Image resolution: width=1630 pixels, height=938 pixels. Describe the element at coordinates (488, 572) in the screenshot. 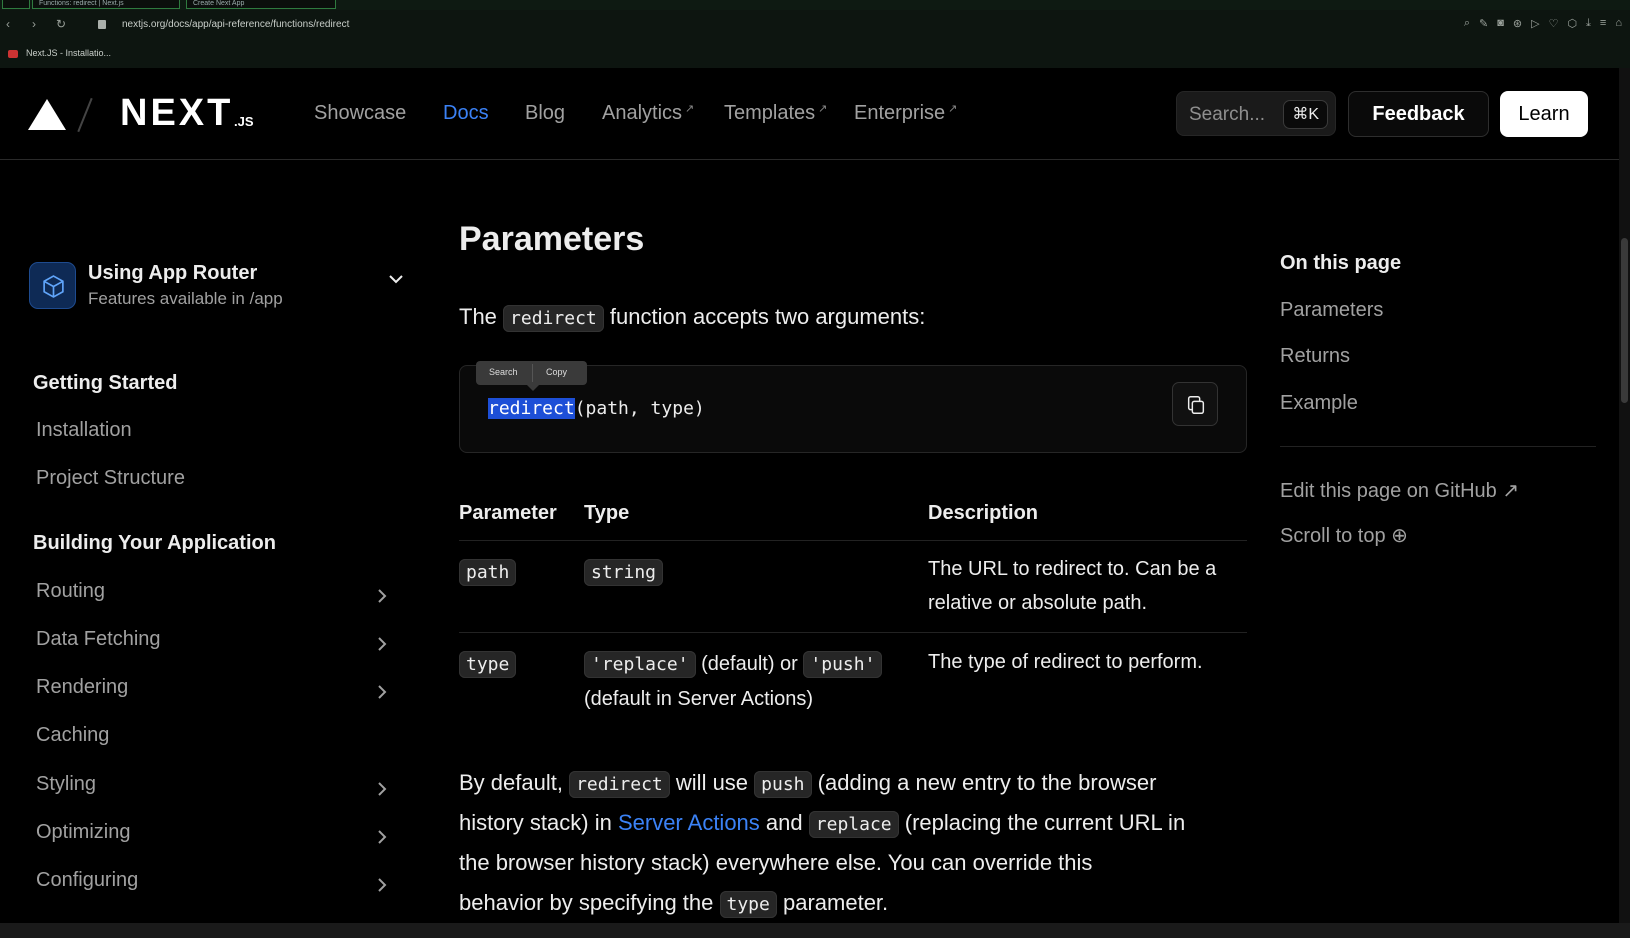

I see `table-row-path-param: path` at that location.